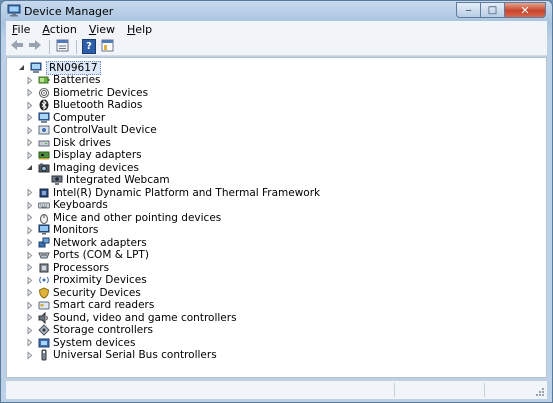 The height and width of the screenshot is (403, 553). I want to click on tree-category-item: Keyboards, so click(66, 205).